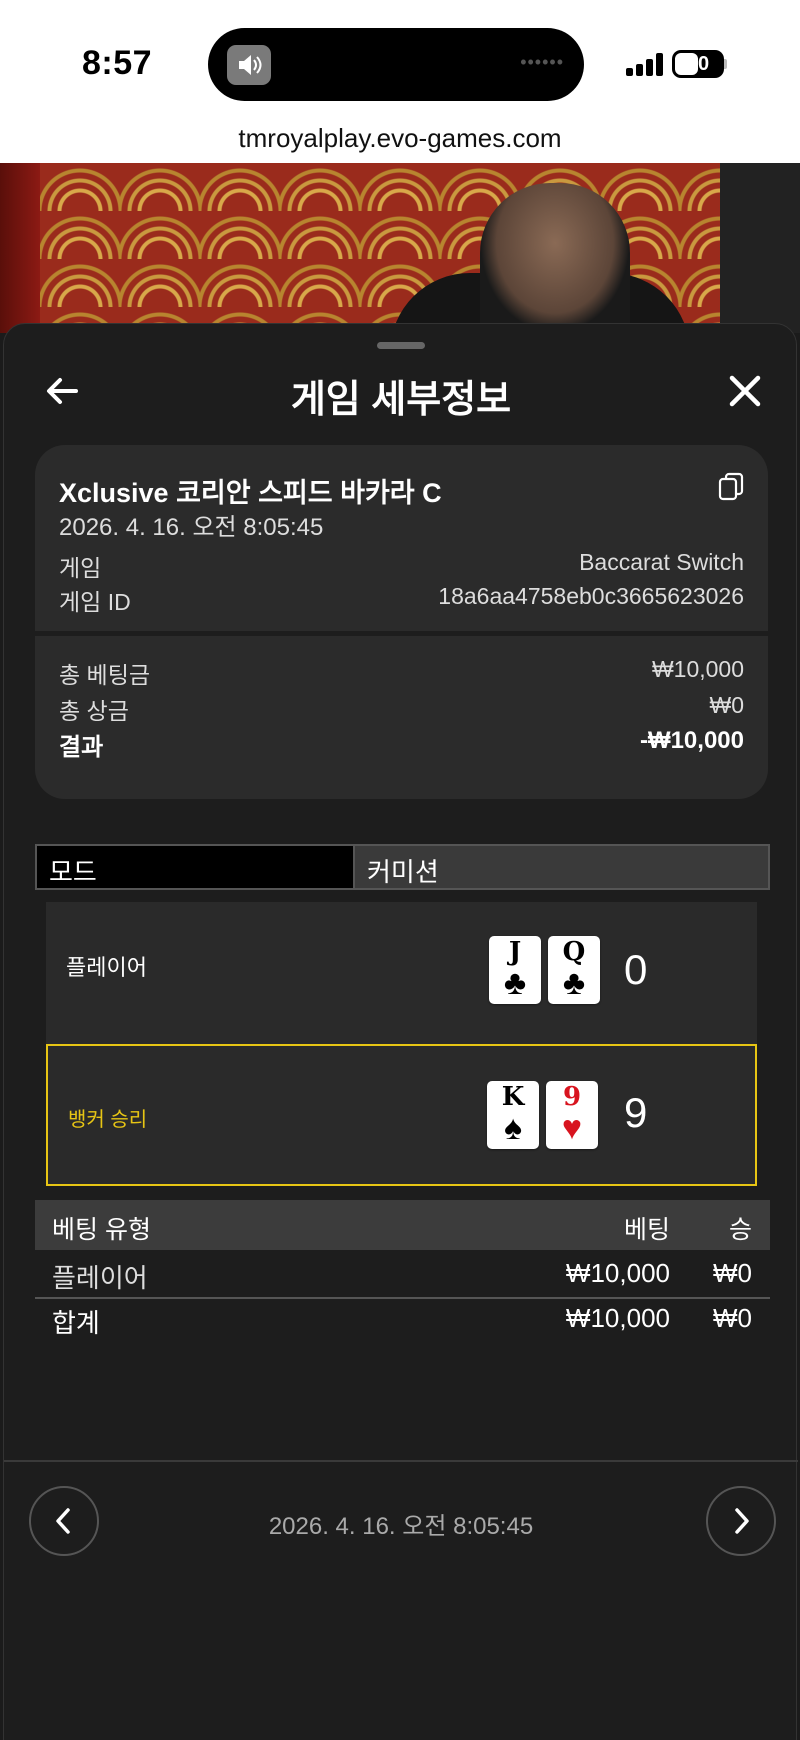  Describe the element at coordinates (636, 1112) in the screenshot. I see `banker-score: 9` at that location.